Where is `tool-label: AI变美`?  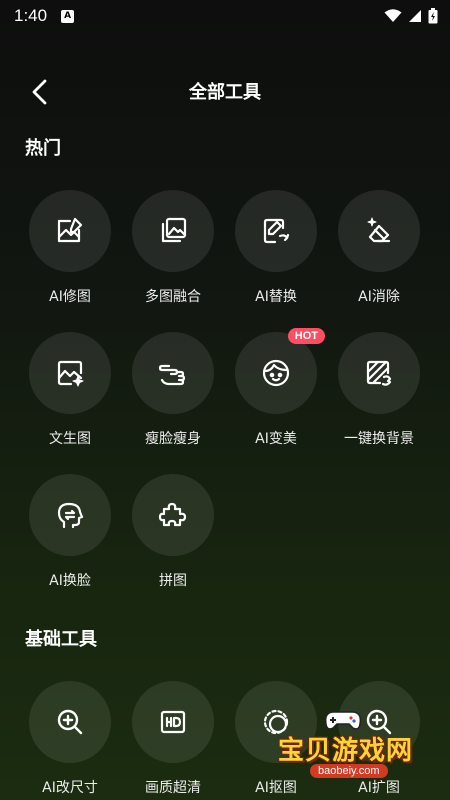
tool-label: AI变美 is located at coordinates (276, 439).